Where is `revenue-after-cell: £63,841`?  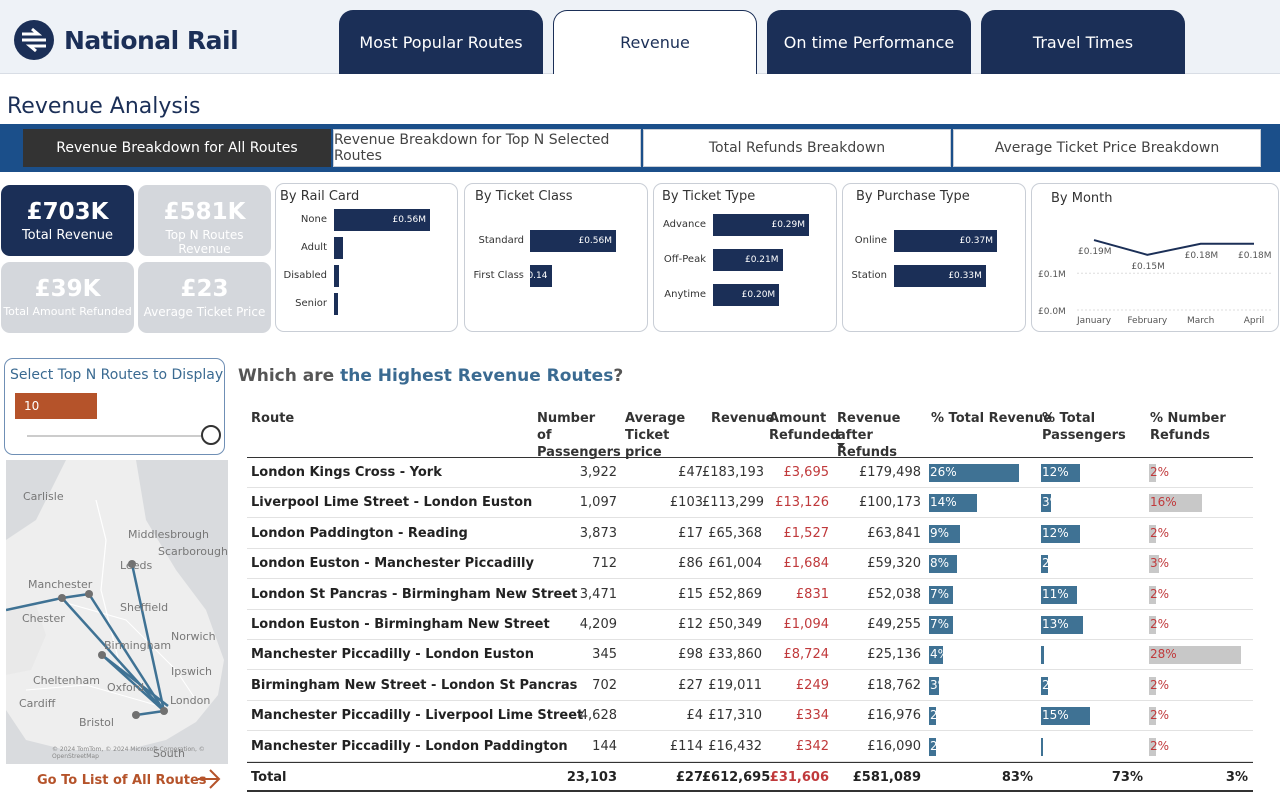 revenue-after-cell: £63,841 is located at coordinates (894, 533).